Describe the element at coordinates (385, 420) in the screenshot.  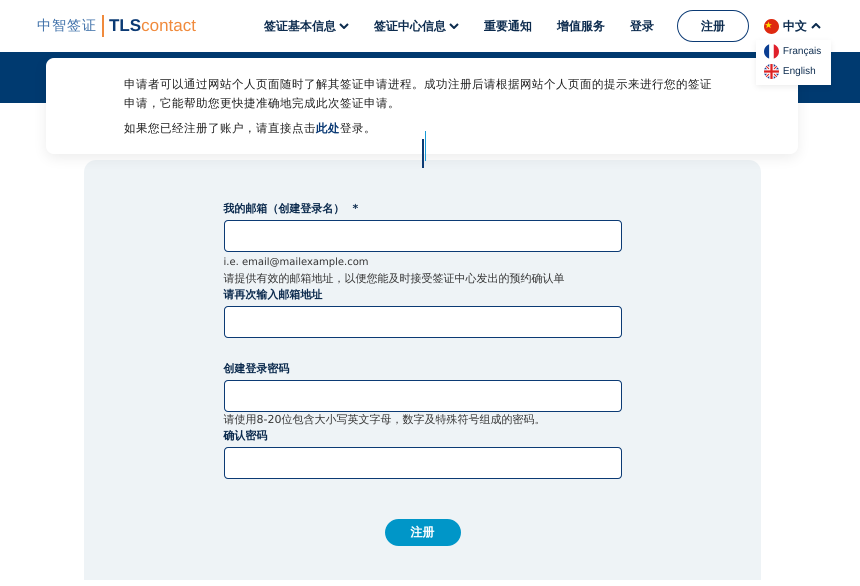
I see `hint-text: 请使用8-20位包含大小写英文字母，数字及特殊符号组成的密码。` at that location.